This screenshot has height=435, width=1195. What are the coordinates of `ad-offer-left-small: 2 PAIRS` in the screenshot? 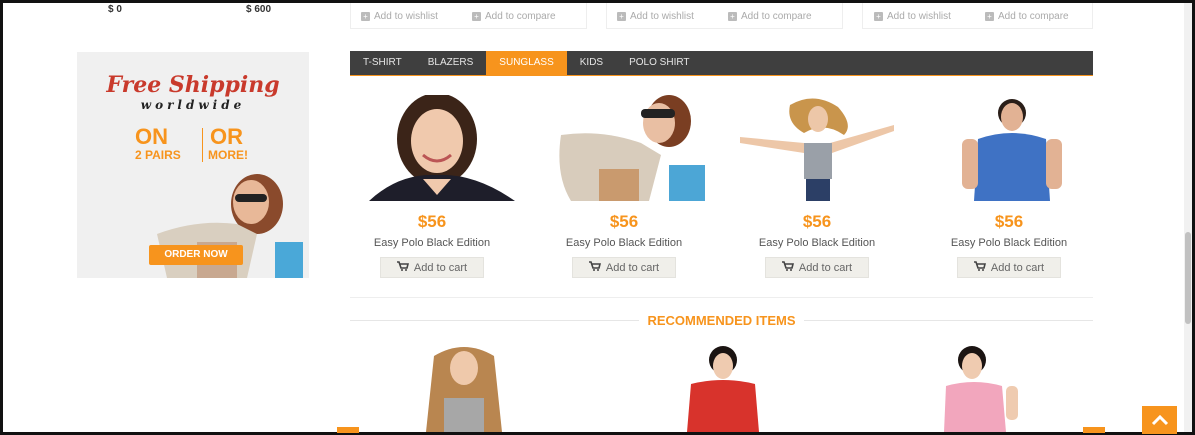 It's located at (158, 155).